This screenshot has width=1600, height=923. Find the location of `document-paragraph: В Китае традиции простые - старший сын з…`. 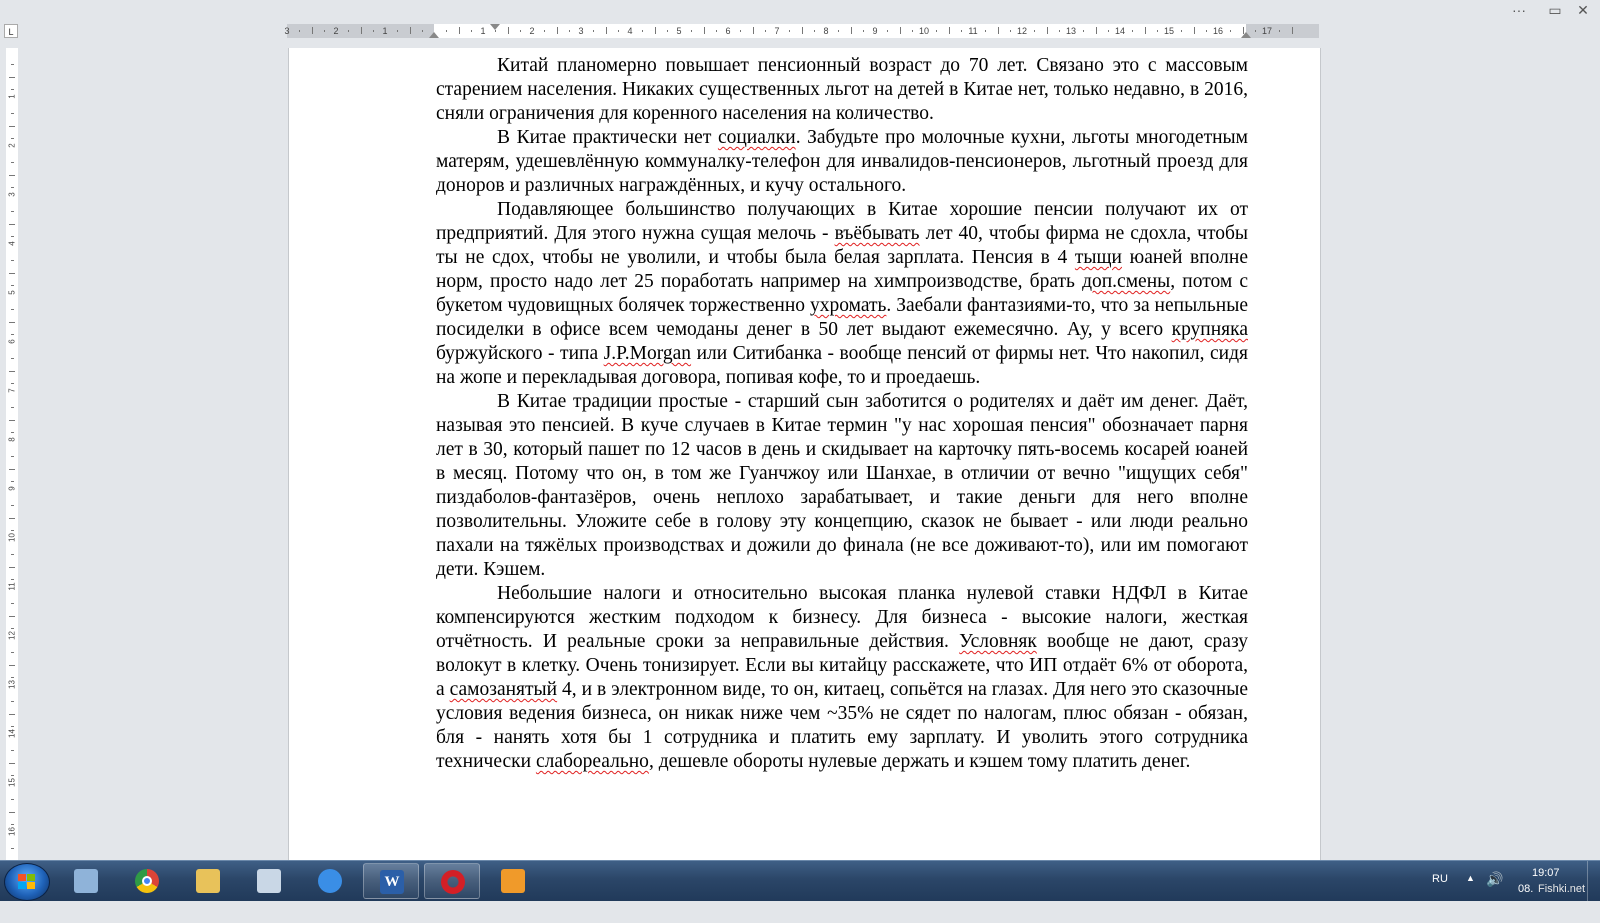

document-paragraph: В Китае традиции простые - старший сын з… is located at coordinates (842, 486).